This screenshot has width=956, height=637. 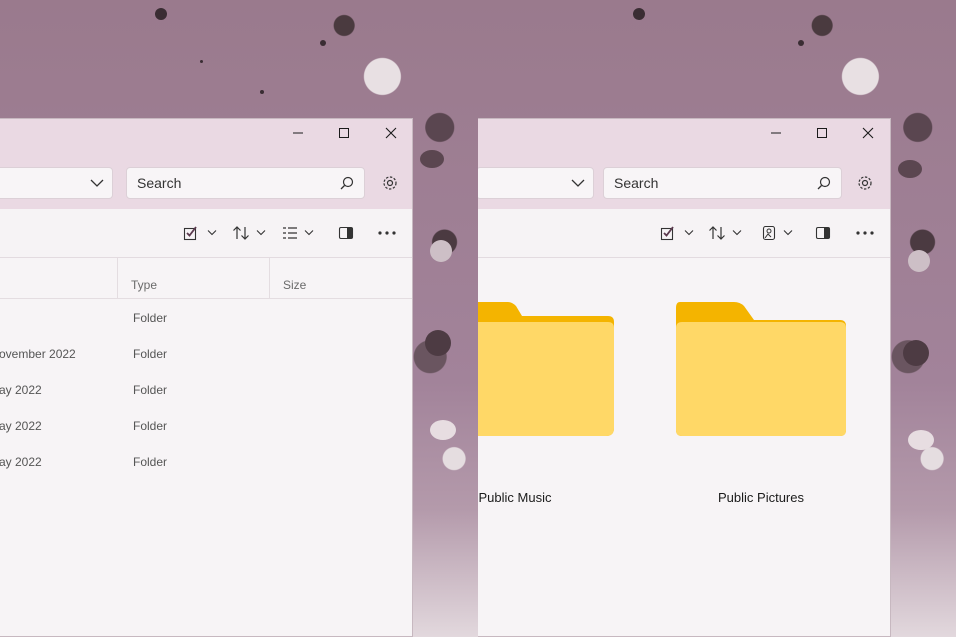 I want to click on folder-item: Public Pictures, so click(x=761, y=398).